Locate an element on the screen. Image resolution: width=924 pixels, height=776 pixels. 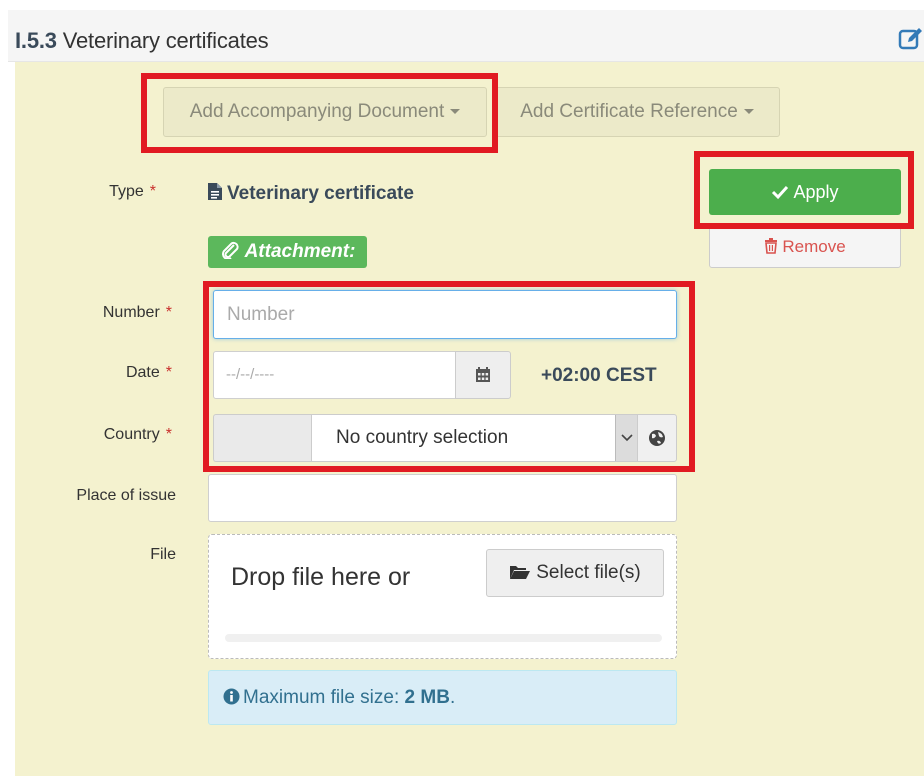
highlight-box-add-document is located at coordinates (319, 113).